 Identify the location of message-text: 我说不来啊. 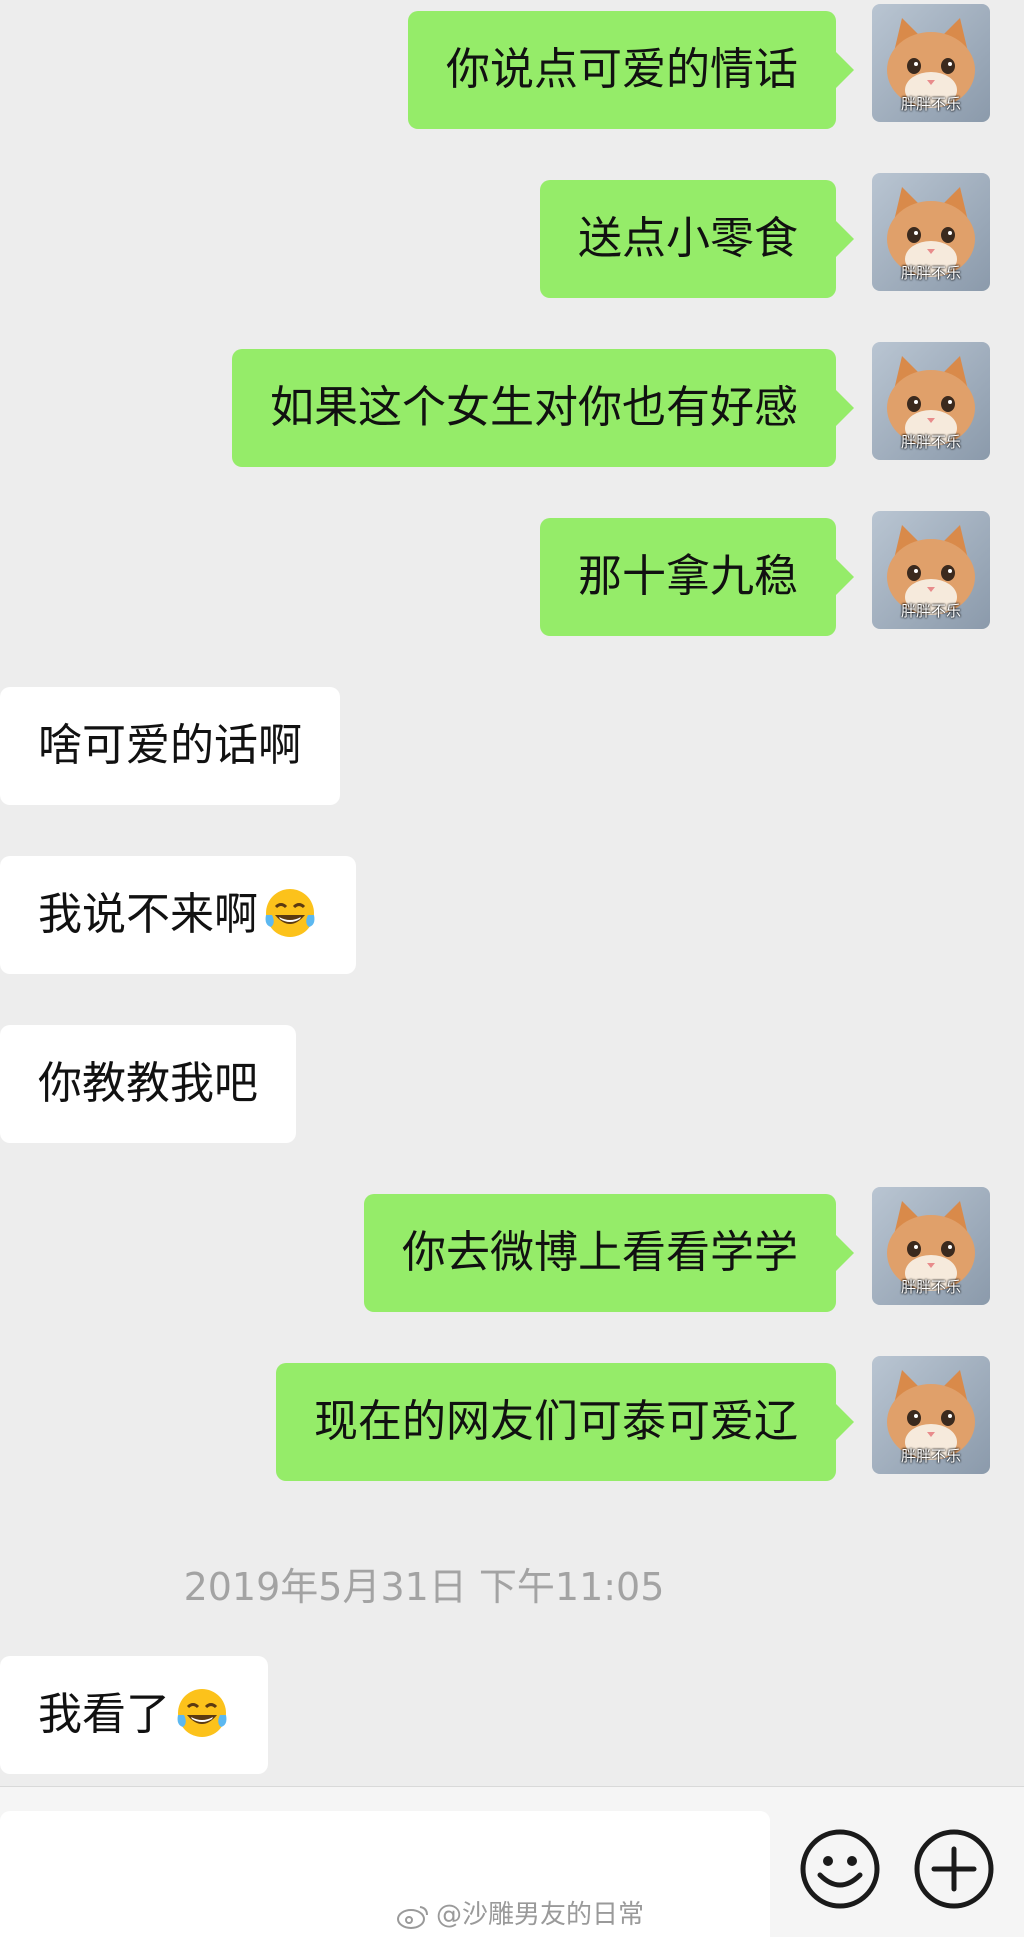
(148, 914).